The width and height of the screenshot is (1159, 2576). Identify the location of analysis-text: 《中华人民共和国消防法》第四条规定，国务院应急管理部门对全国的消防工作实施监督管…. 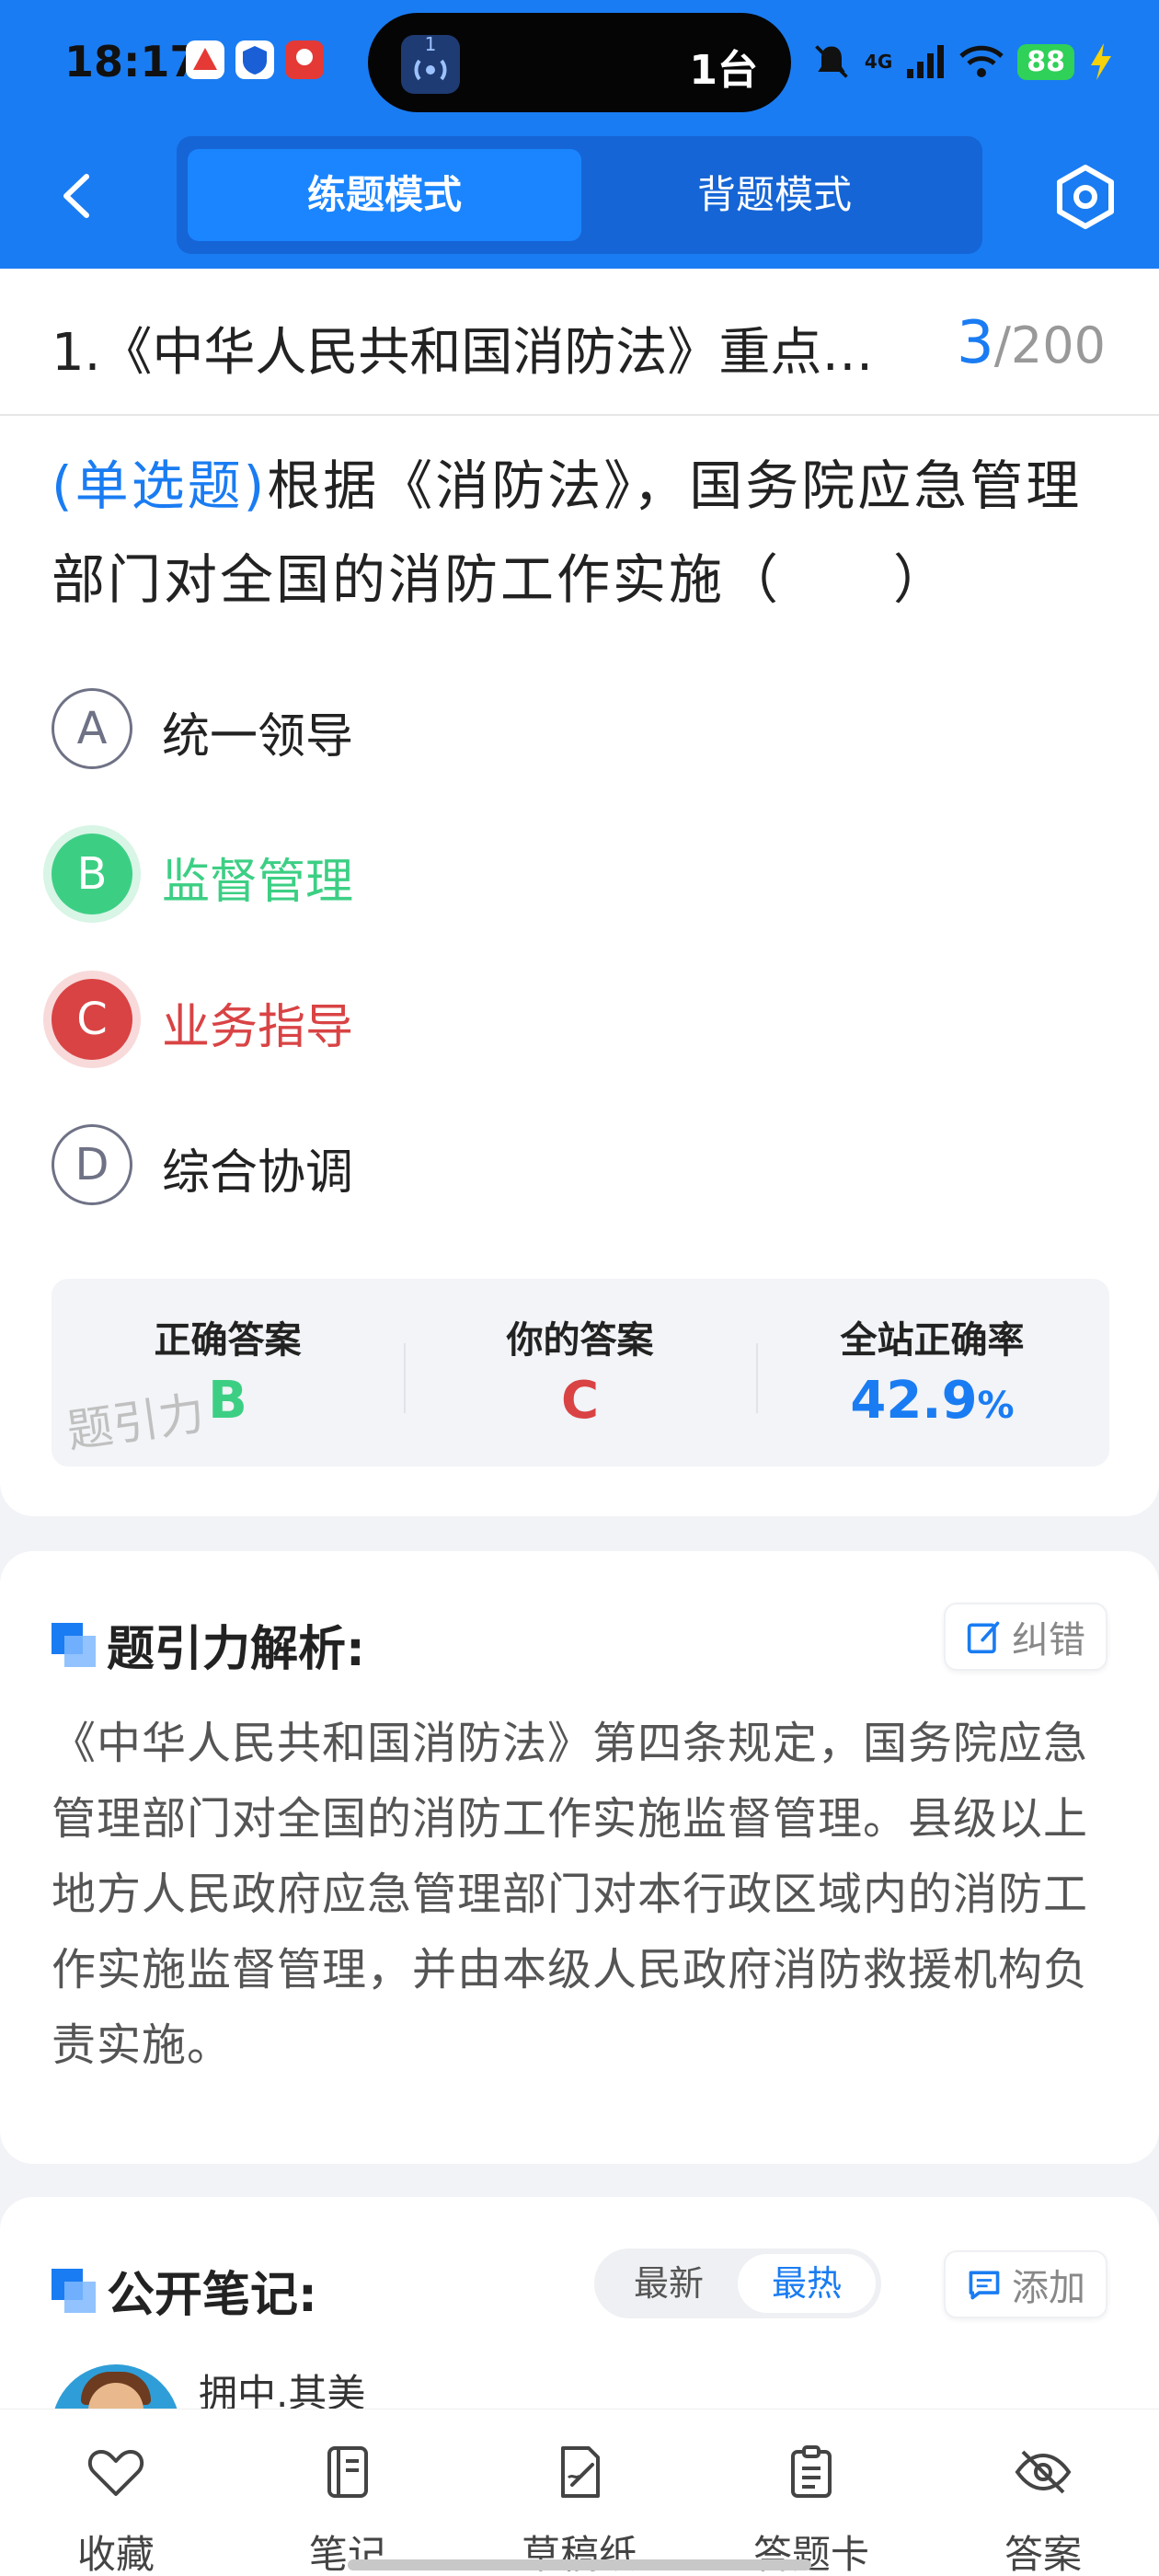
(570, 1894).